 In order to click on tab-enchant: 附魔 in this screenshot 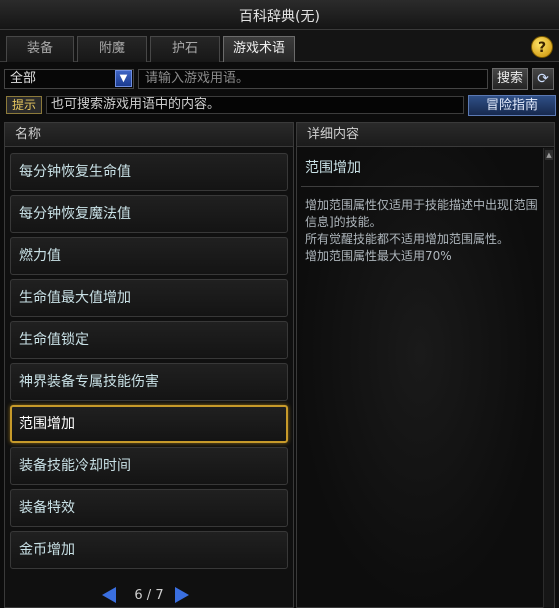, I will do `click(112, 49)`.